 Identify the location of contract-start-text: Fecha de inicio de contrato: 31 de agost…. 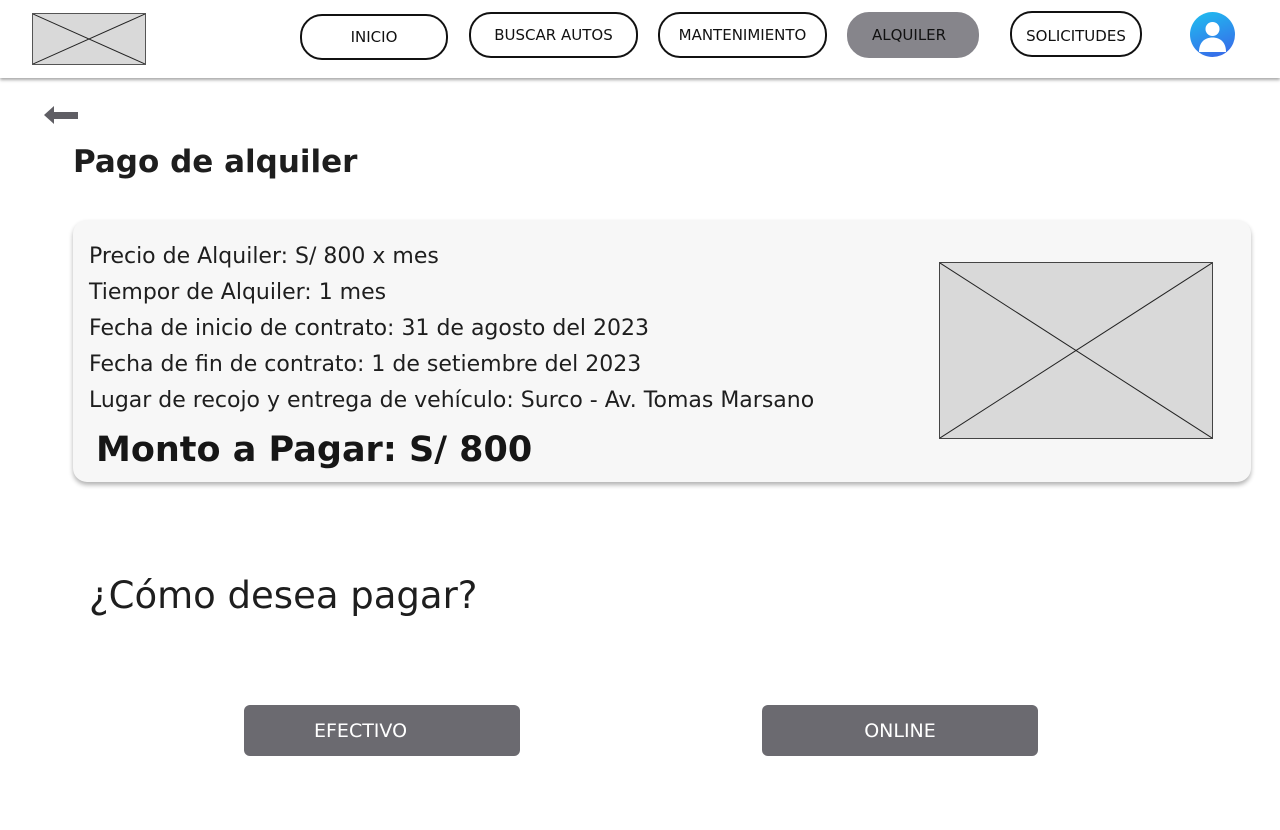
(369, 328).